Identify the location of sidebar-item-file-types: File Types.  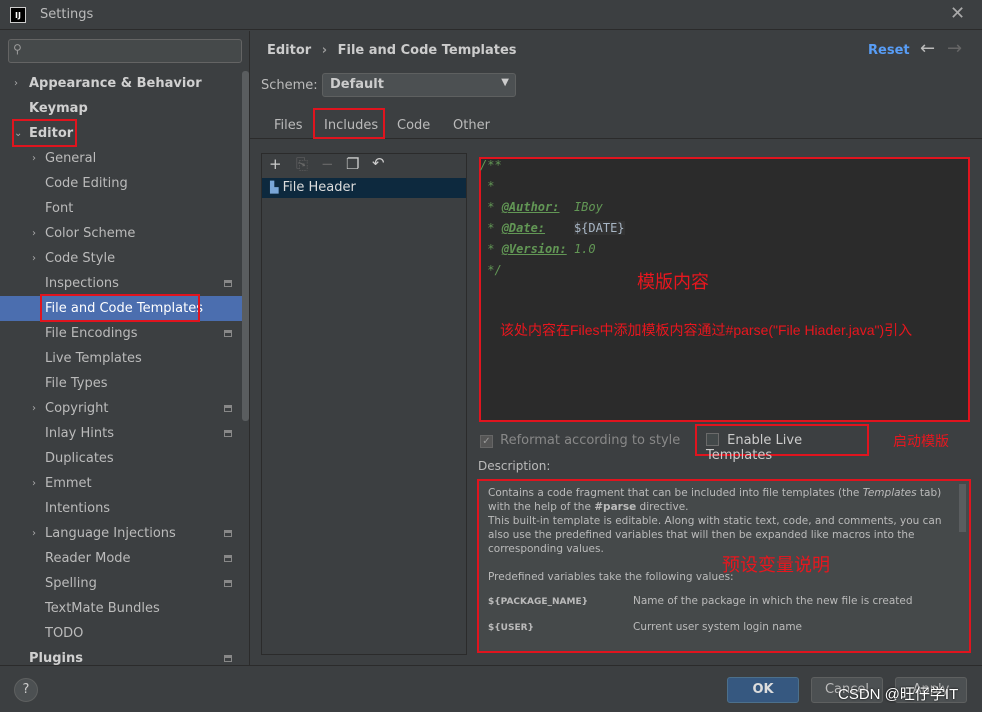
(121, 383).